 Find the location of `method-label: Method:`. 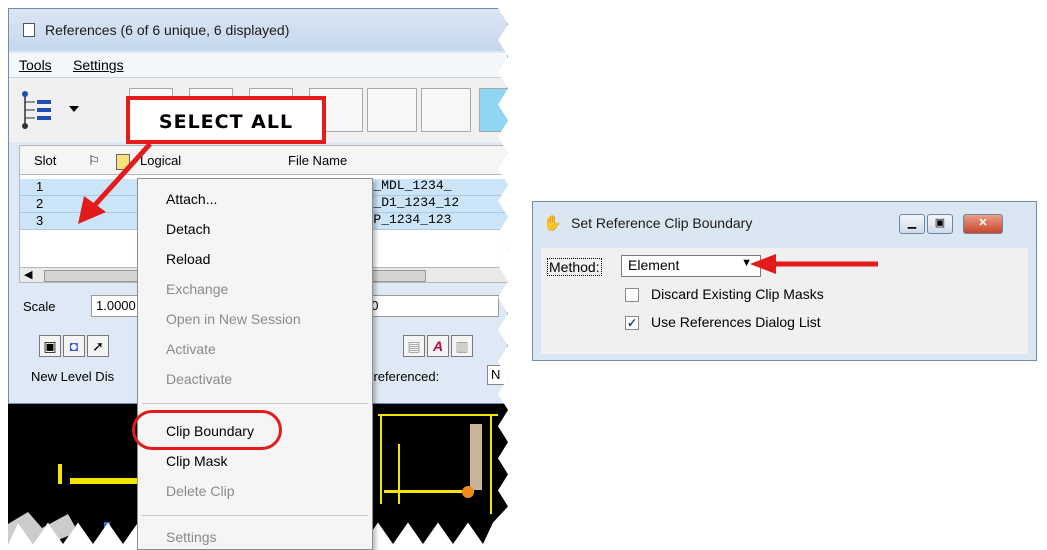

method-label: Method: is located at coordinates (574, 267).